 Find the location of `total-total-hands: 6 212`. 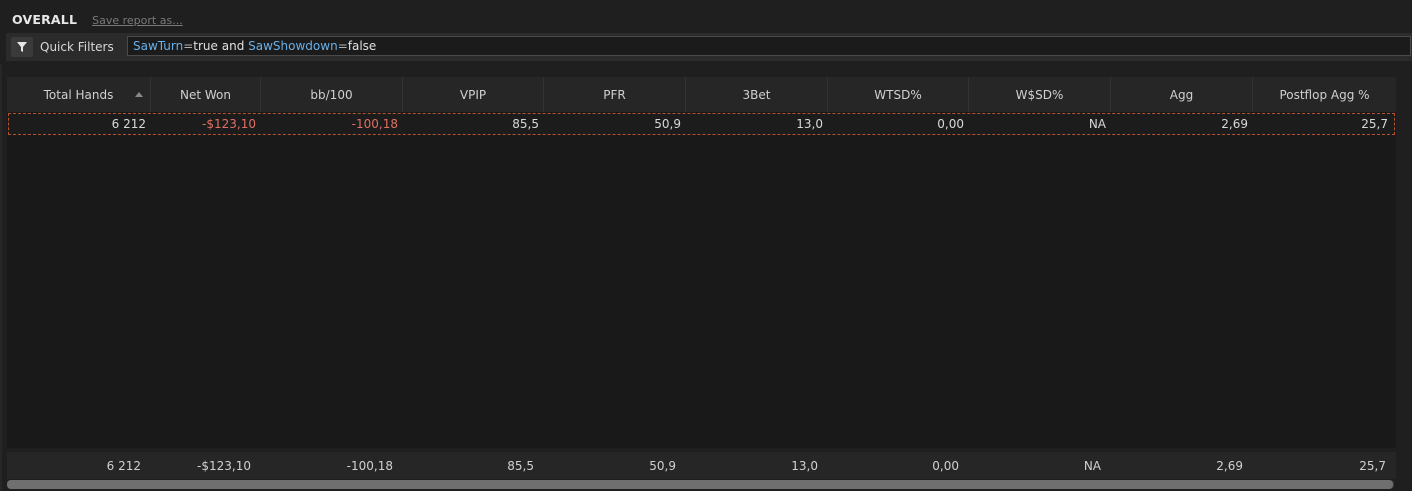

total-total-hands: 6 212 is located at coordinates (123, 465).